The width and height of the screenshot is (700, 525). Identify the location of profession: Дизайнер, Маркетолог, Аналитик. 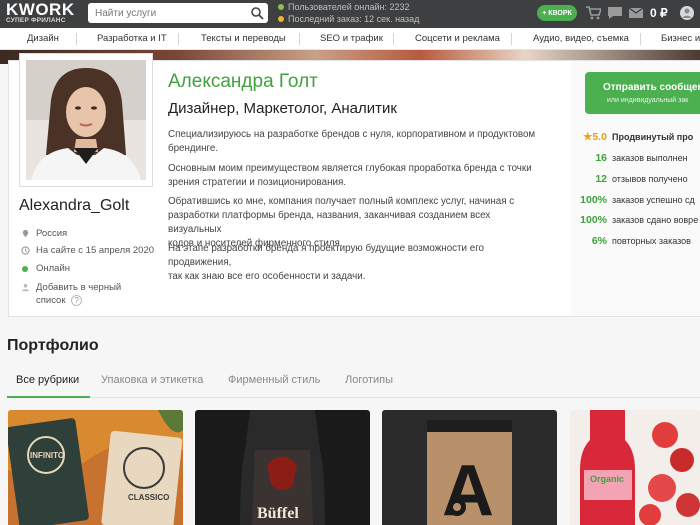
(282, 108).